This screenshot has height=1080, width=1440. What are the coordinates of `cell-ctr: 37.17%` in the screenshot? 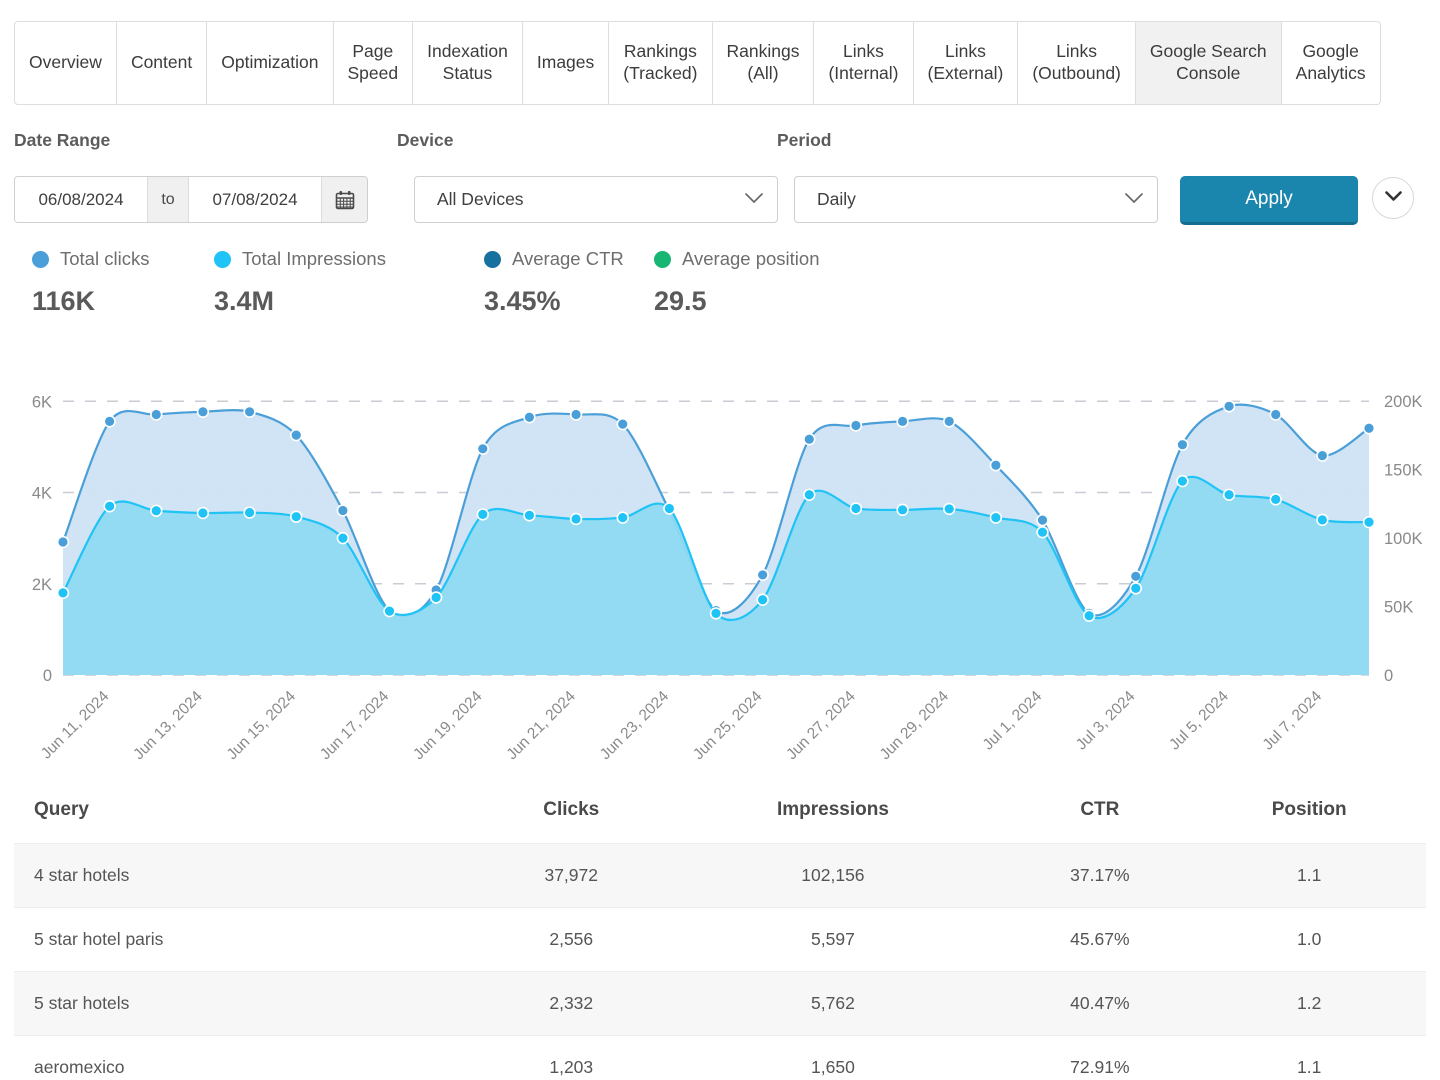 It's located at (1100, 875).